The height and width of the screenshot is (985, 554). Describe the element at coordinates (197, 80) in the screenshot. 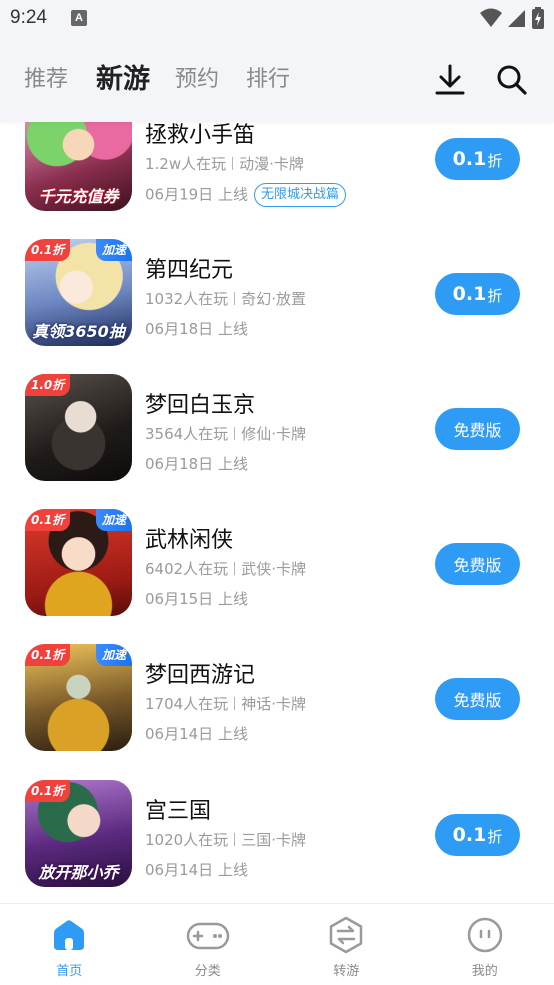

I see `tab-reservation: 预约` at that location.